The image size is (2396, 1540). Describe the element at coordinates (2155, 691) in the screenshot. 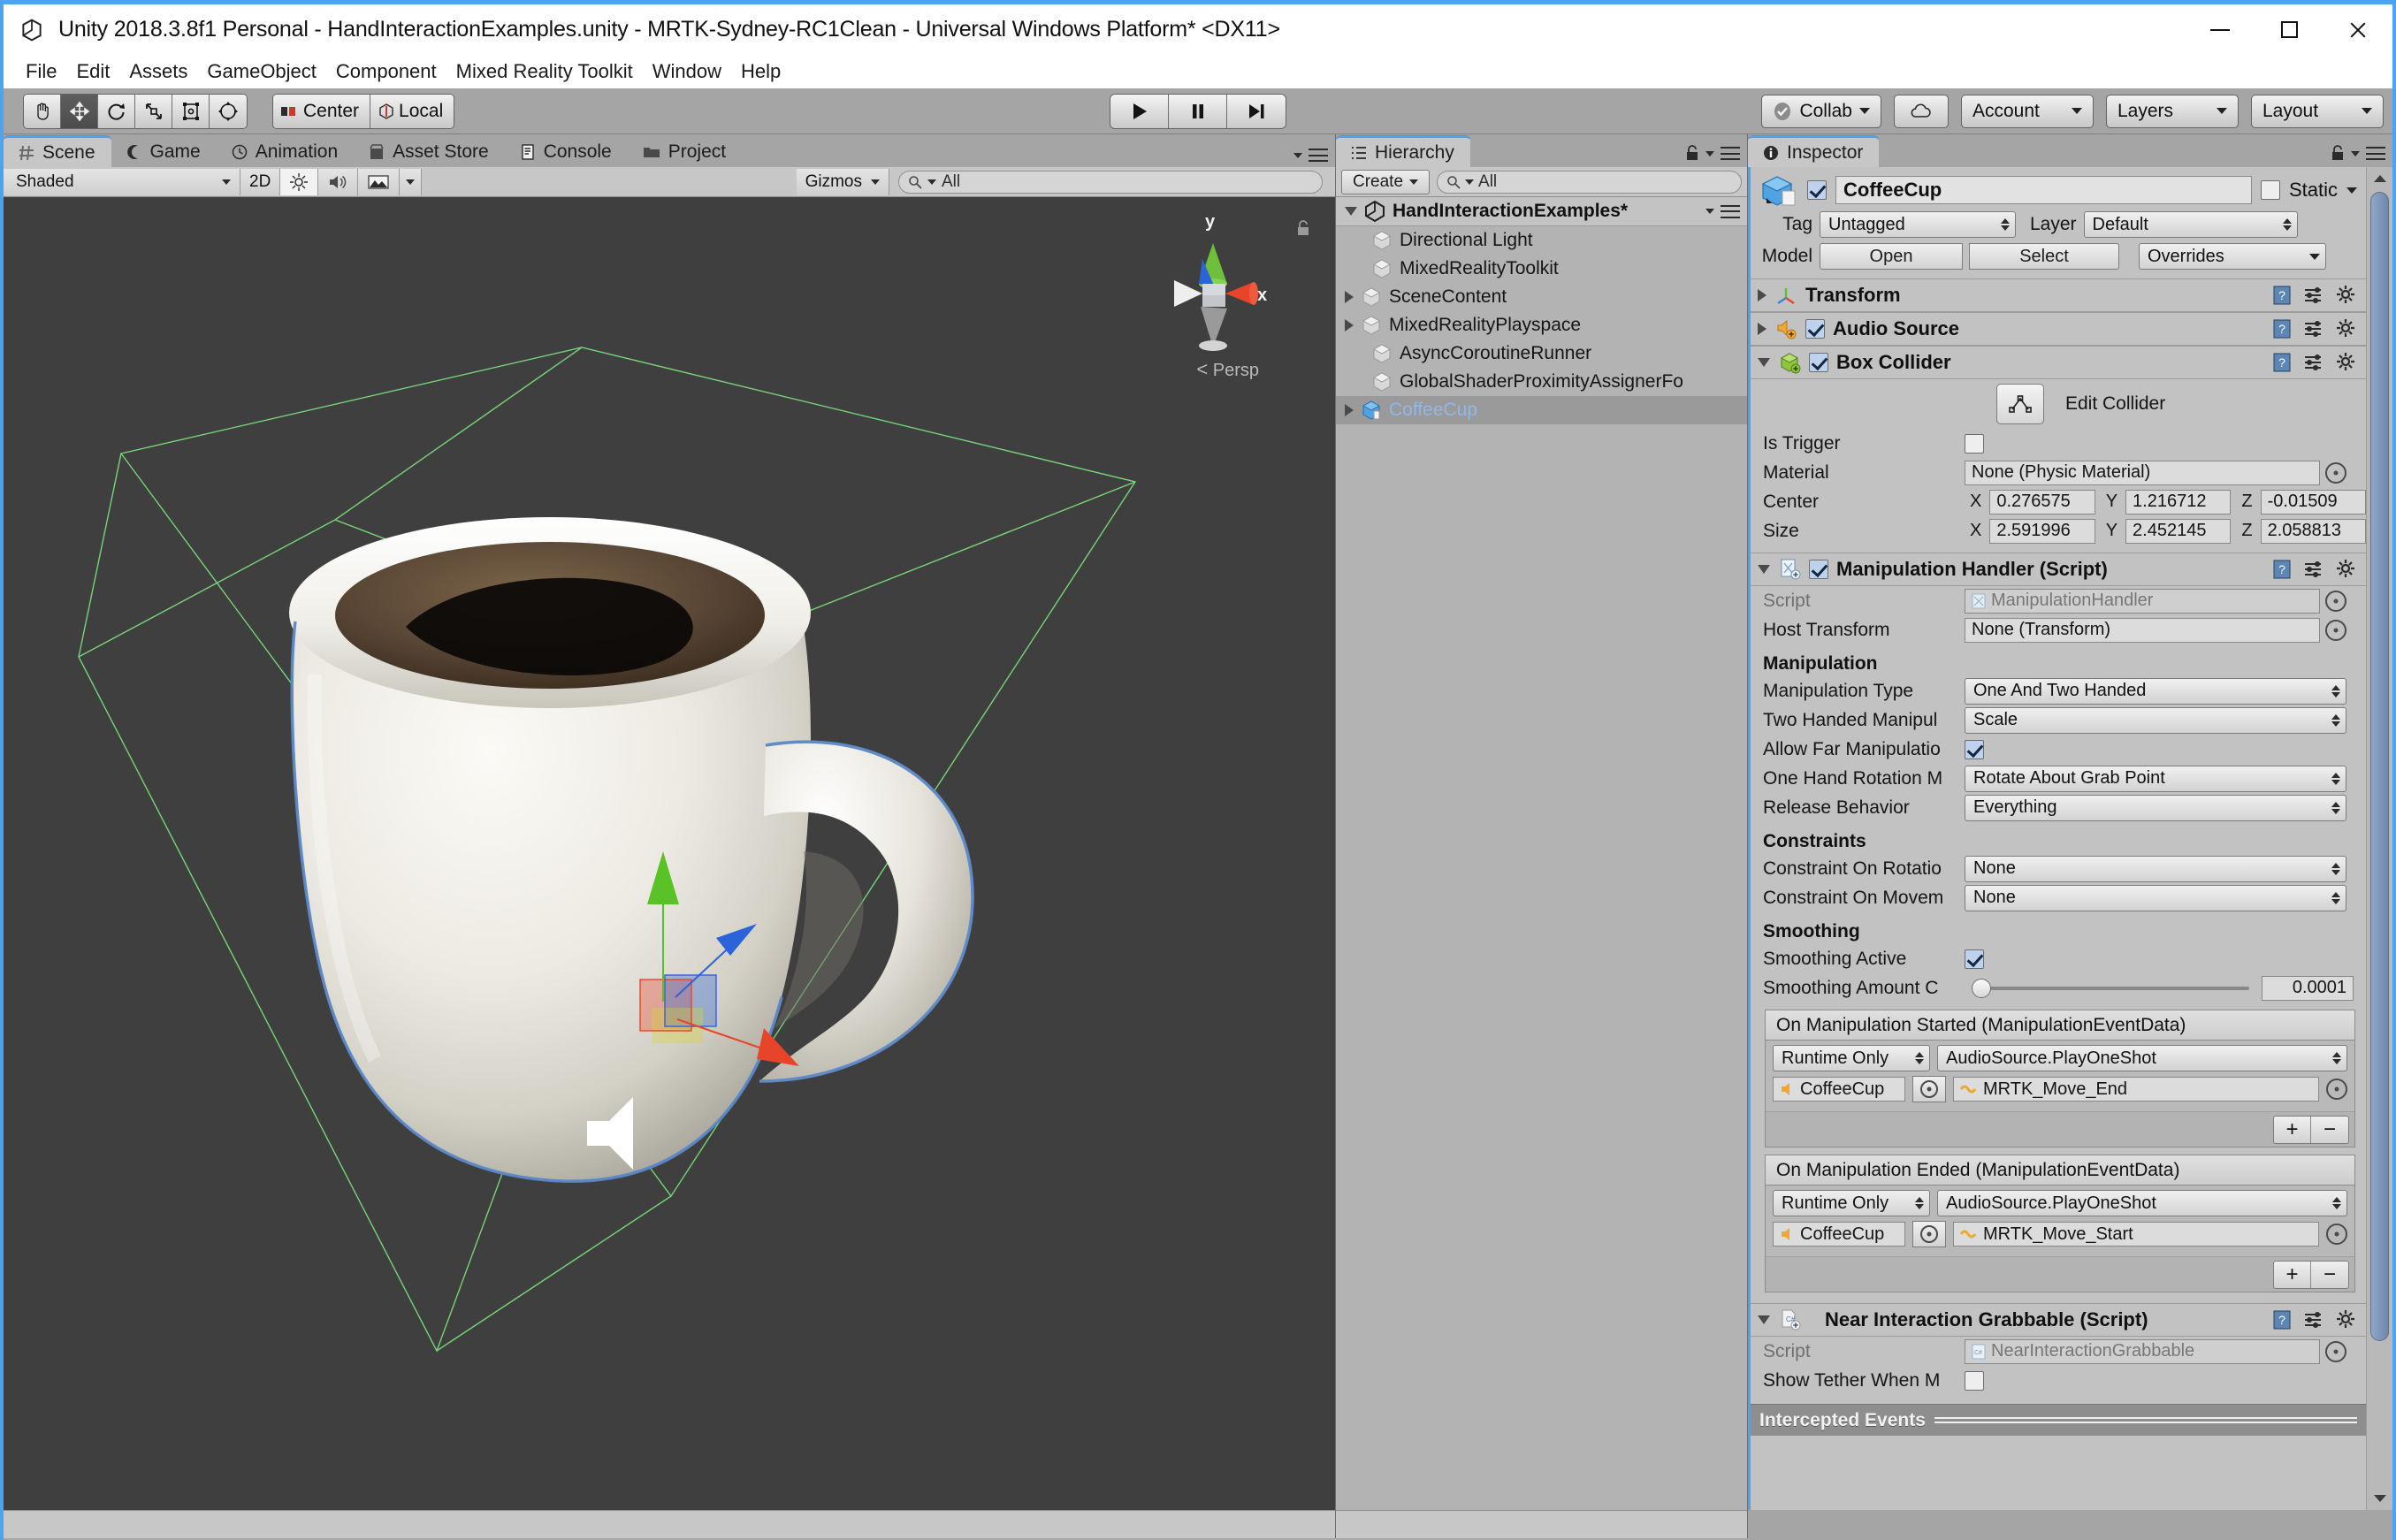

I see `manipulation-type-dropdown: One And Two Handed` at that location.